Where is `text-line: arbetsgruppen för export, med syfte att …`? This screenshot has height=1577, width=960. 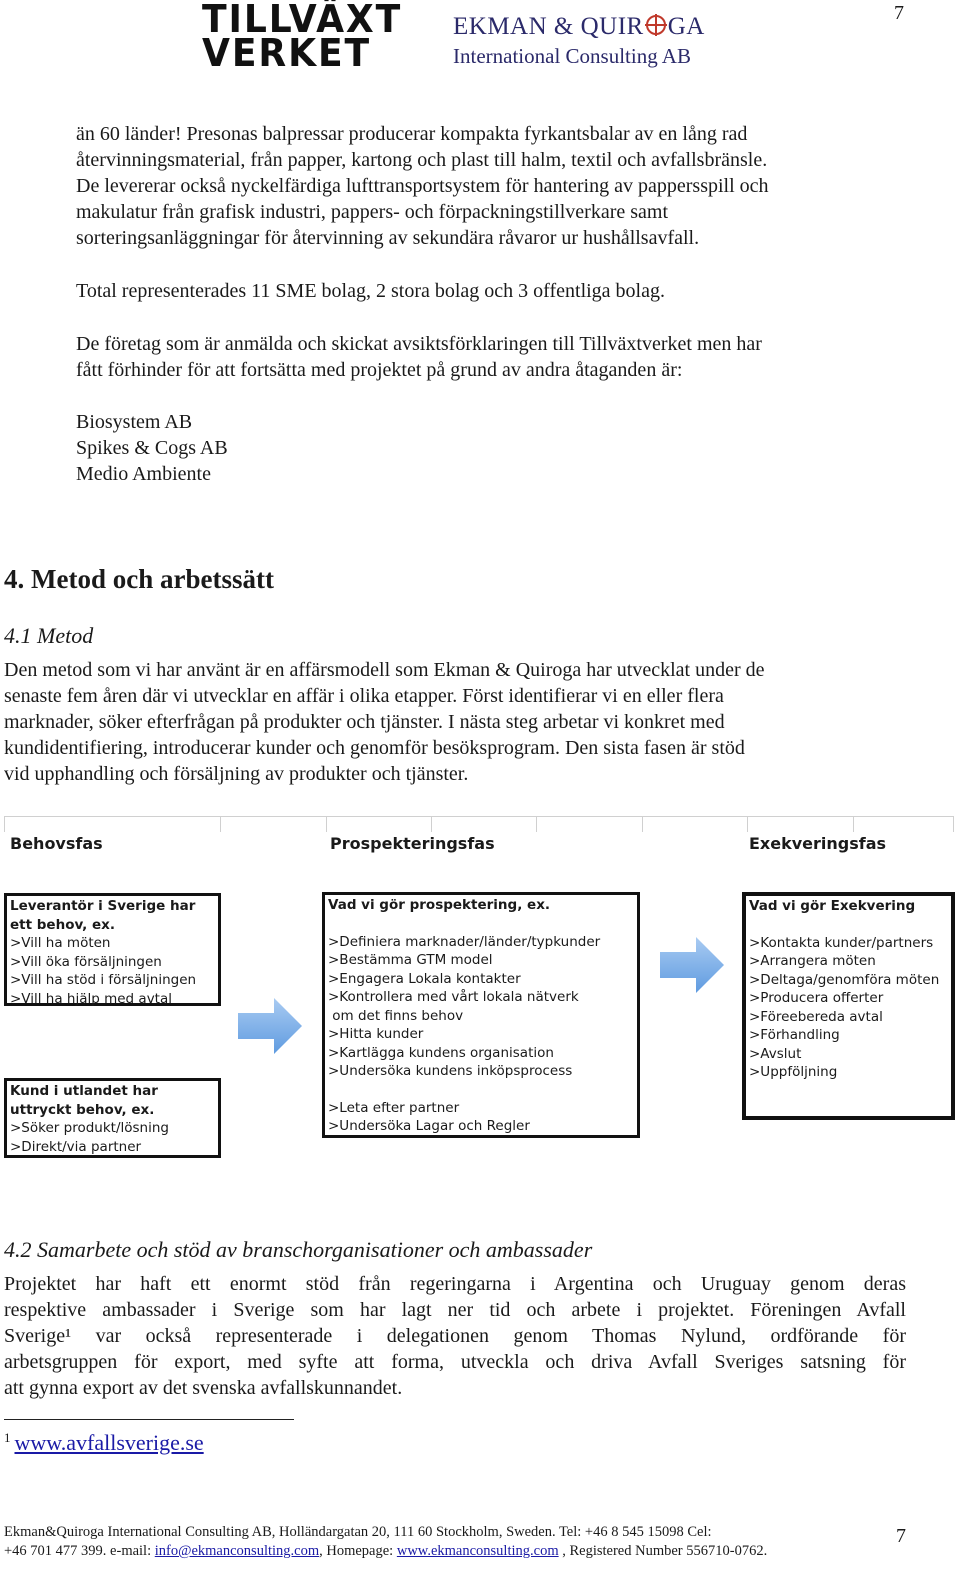 text-line: arbetsgruppen för export, med syfte att … is located at coordinates (455, 1362).